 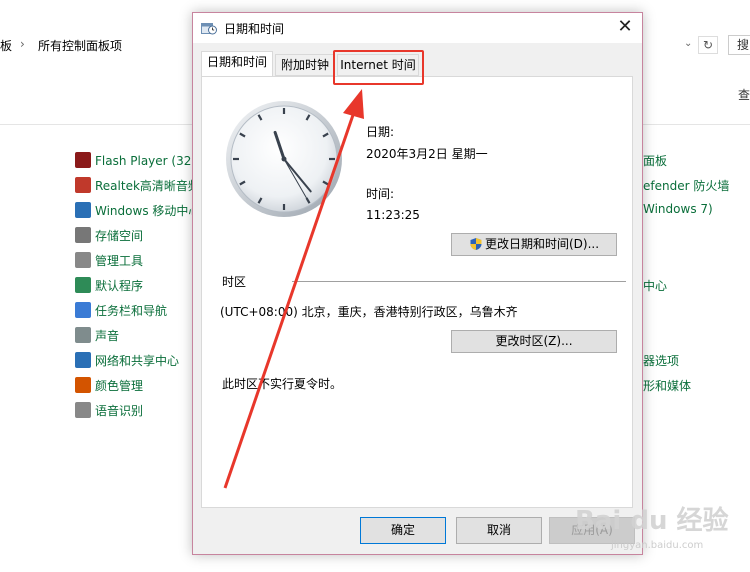 What do you see at coordinates (293, 289) in the screenshot?
I see `annotation-arrow` at bounding box center [293, 289].